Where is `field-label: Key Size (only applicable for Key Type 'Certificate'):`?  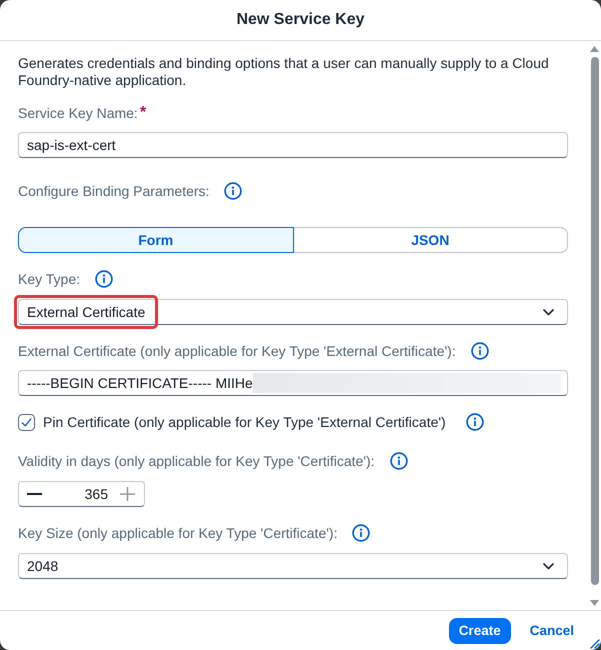
field-label: Key Size (only applicable for Key Type 'Certificate'): is located at coordinates (178, 533).